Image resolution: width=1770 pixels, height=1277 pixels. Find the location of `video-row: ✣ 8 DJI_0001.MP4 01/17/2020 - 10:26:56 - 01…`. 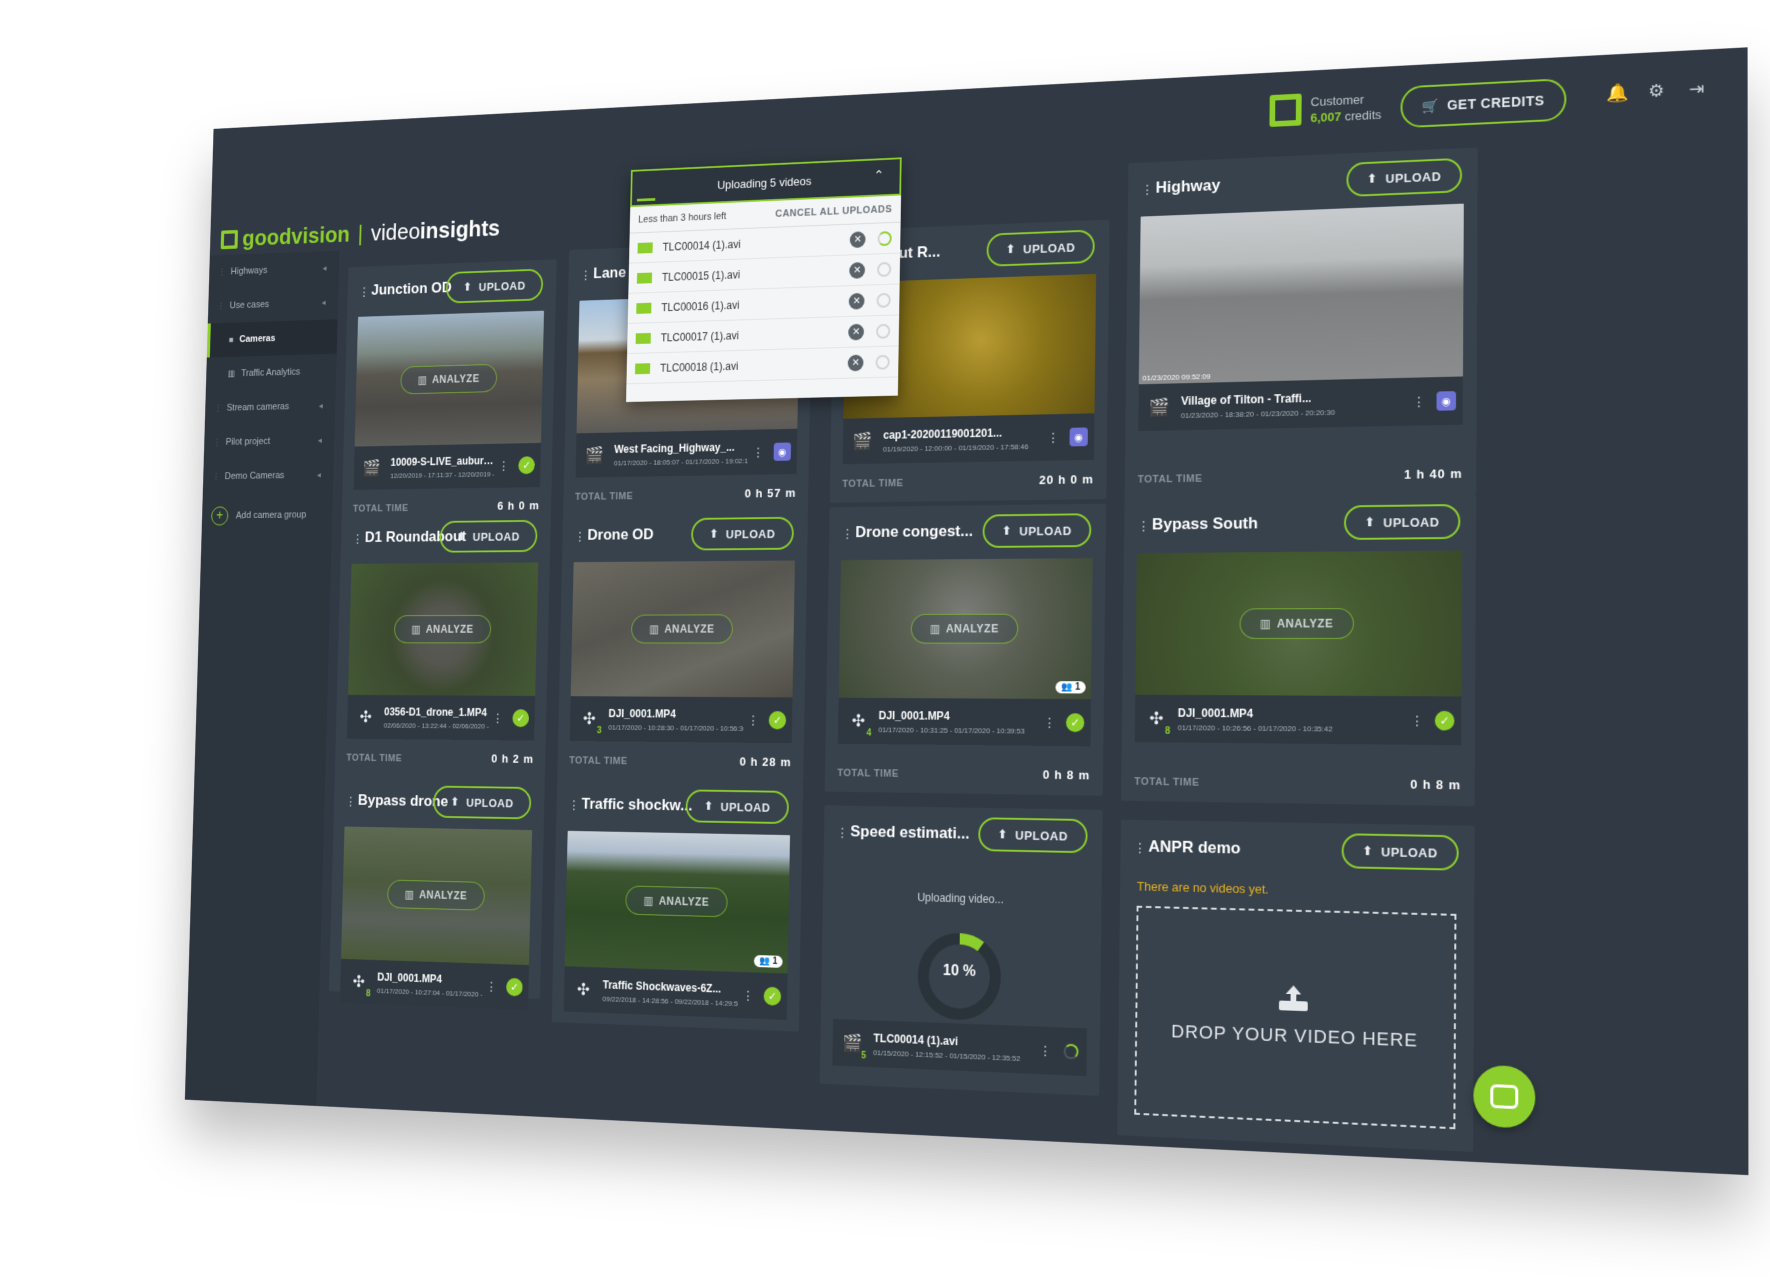

video-row: ✣ 8 DJI_0001.MP4 01/17/2020 - 10:26:56 - 01… is located at coordinates (1298, 720).